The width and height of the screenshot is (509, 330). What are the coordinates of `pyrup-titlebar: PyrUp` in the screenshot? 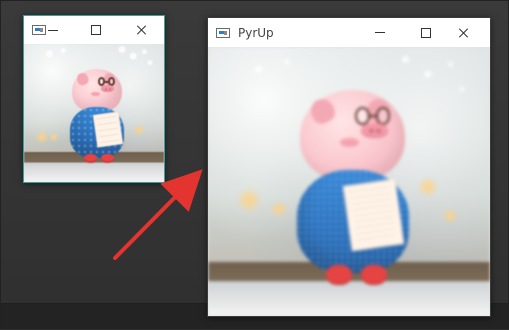 It's located at (349, 32).